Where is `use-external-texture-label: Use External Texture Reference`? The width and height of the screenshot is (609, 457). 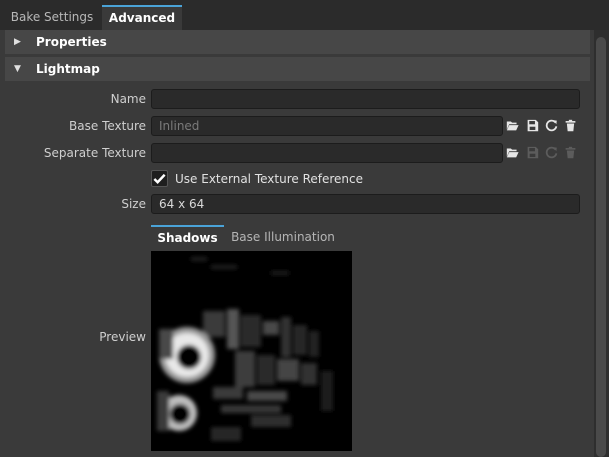 use-external-texture-label: Use External Texture Reference is located at coordinates (269, 179).